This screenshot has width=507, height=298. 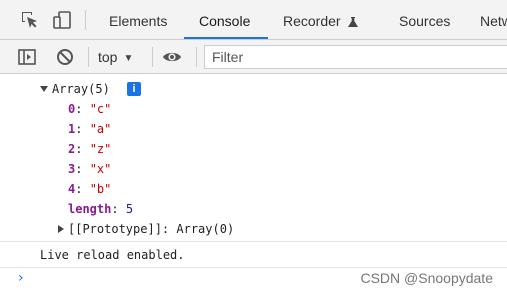 I want to click on array-item-key: 3, so click(x=72, y=169).